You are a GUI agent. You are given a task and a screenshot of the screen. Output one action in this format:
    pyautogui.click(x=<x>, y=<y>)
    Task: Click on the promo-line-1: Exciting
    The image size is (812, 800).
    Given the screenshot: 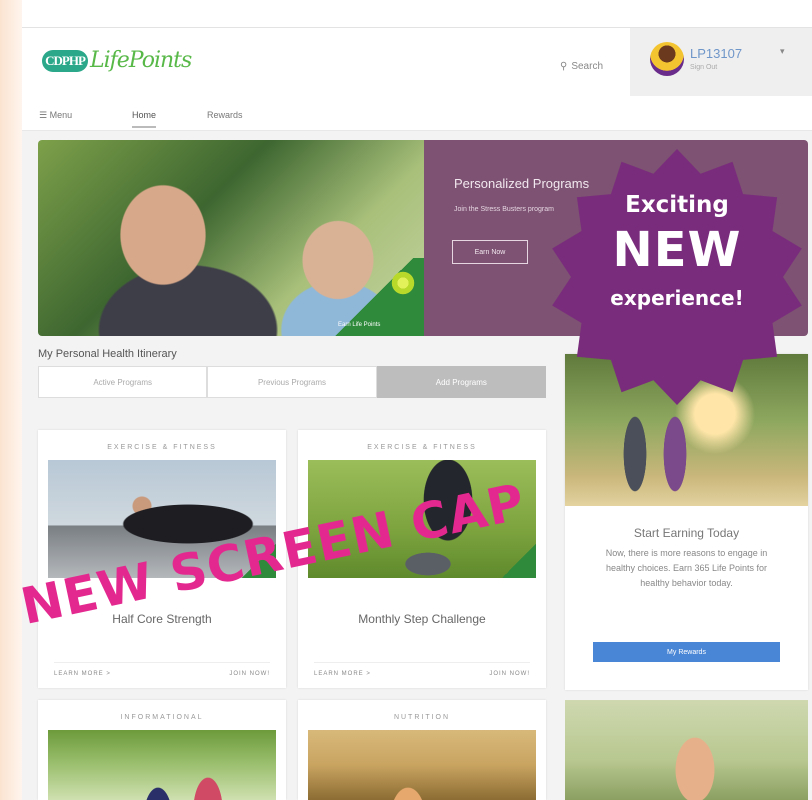 What is the action you would take?
    pyautogui.click(x=677, y=205)
    